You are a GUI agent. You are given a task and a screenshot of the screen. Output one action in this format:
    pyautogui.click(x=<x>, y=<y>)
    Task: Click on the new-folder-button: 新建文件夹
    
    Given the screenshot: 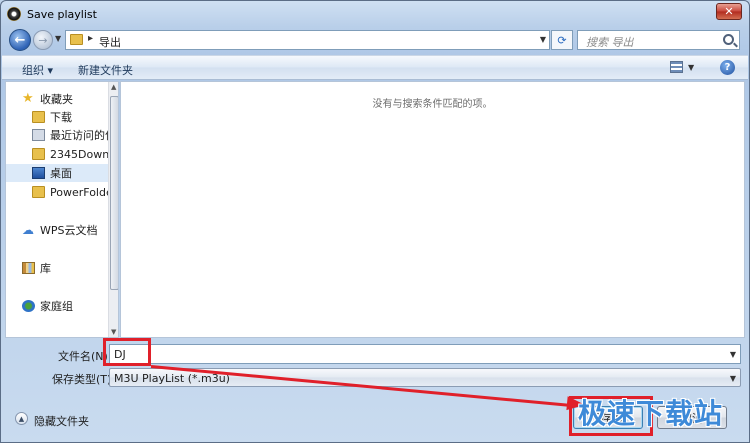 What is the action you would take?
    pyautogui.click(x=105, y=70)
    